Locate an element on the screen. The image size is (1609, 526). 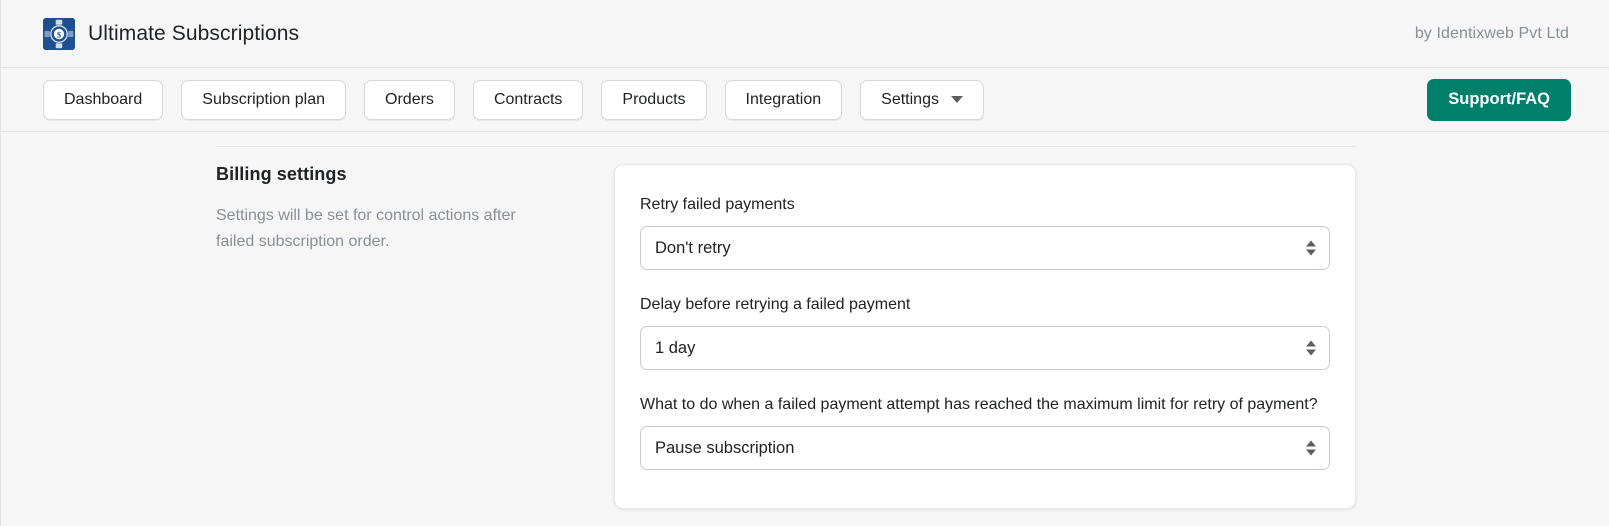
section-heading: Billing settings is located at coordinates (281, 174).